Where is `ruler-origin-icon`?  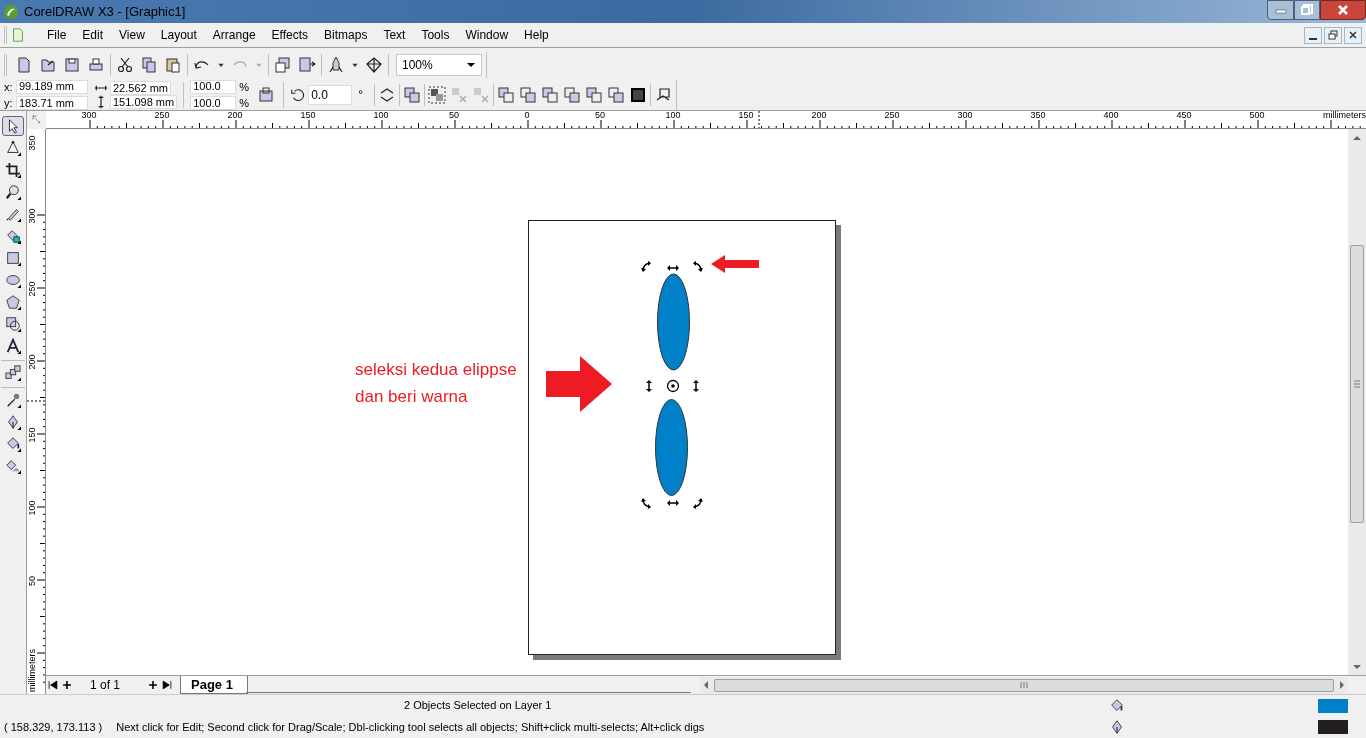
ruler-origin-icon is located at coordinates (36, 120).